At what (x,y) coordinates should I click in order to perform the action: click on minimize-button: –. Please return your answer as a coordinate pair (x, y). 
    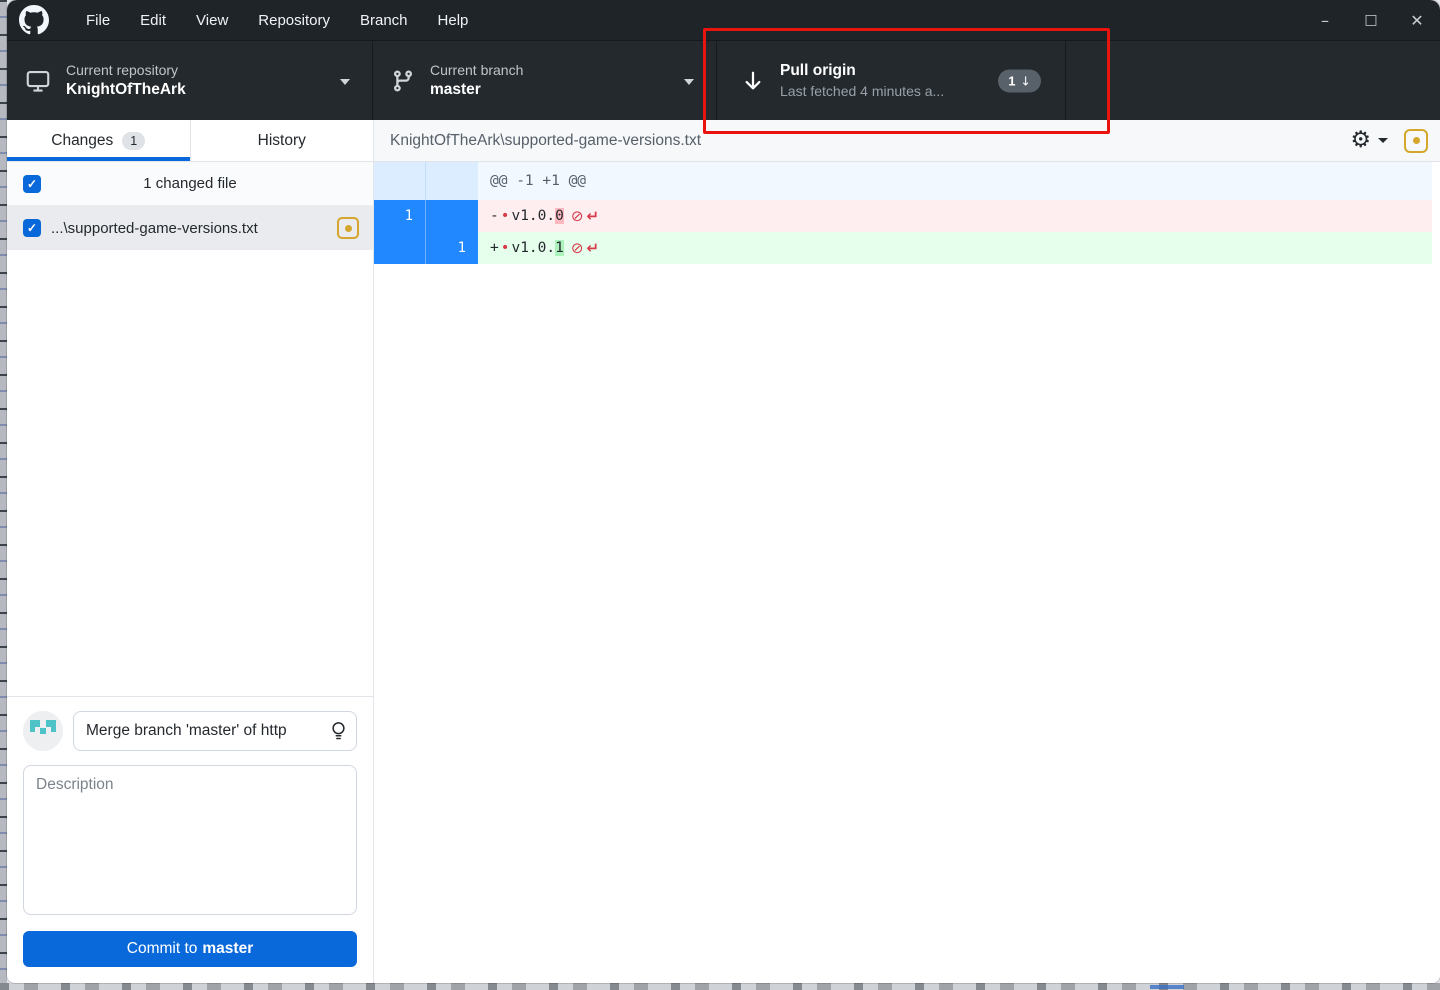
    Looking at the image, I should click on (1325, 20).